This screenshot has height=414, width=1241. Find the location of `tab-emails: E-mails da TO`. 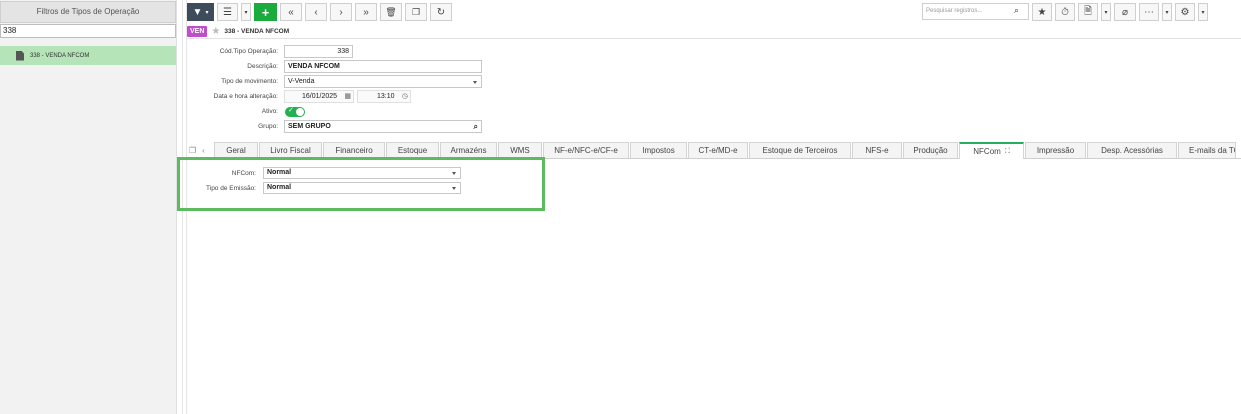

tab-emails: E-mails da TO is located at coordinates (1207, 150).